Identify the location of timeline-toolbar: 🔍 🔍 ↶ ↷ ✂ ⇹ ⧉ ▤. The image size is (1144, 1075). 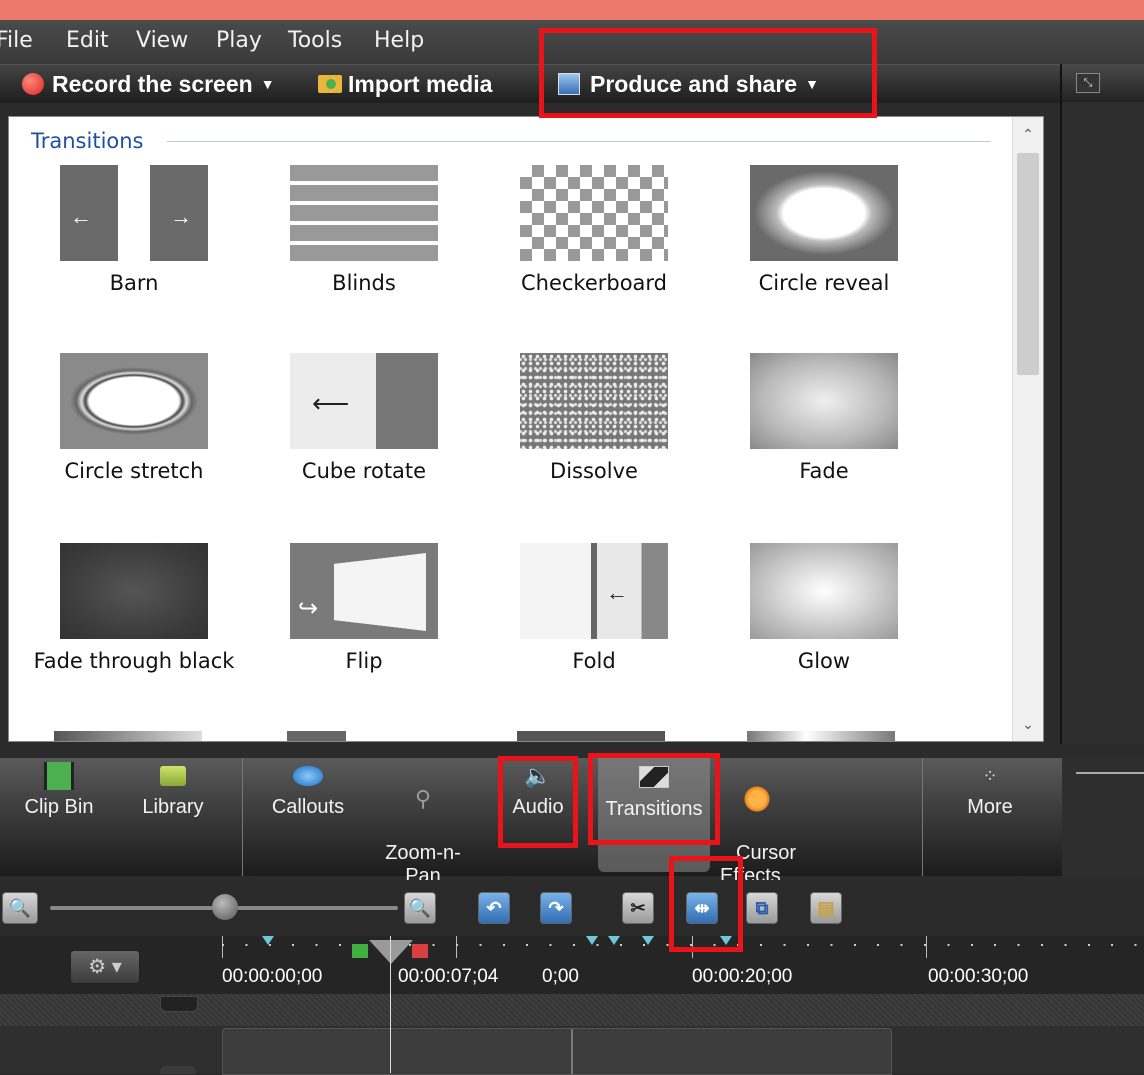
(572, 908).